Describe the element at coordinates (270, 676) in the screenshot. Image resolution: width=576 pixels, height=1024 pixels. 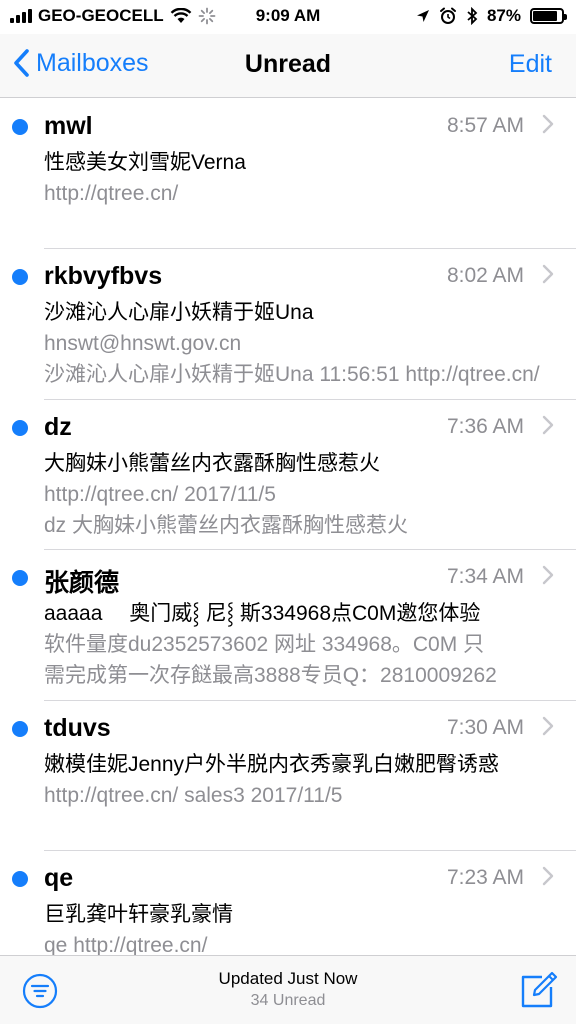
I see `message-preview-line-2: 需完成第一次存餸最高3888专员Q：2810009262` at that location.